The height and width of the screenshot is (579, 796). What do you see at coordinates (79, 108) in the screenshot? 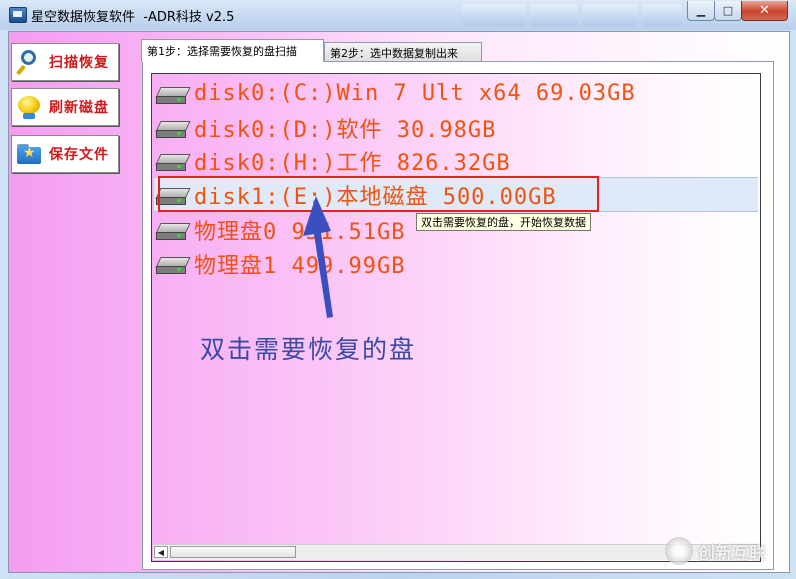
I see `refresh-disk-label: 刷新磁盘` at bounding box center [79, 108].